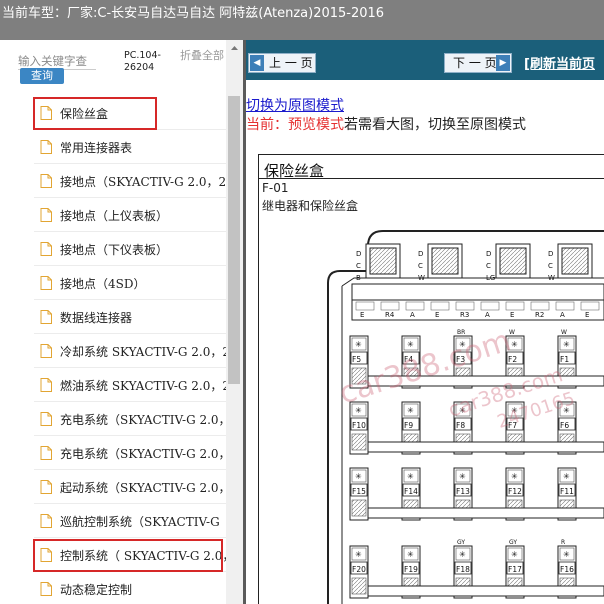  Describe the element at coordinates (564, 425) in the screenshot. I see `fuse-label: F6` at that location.